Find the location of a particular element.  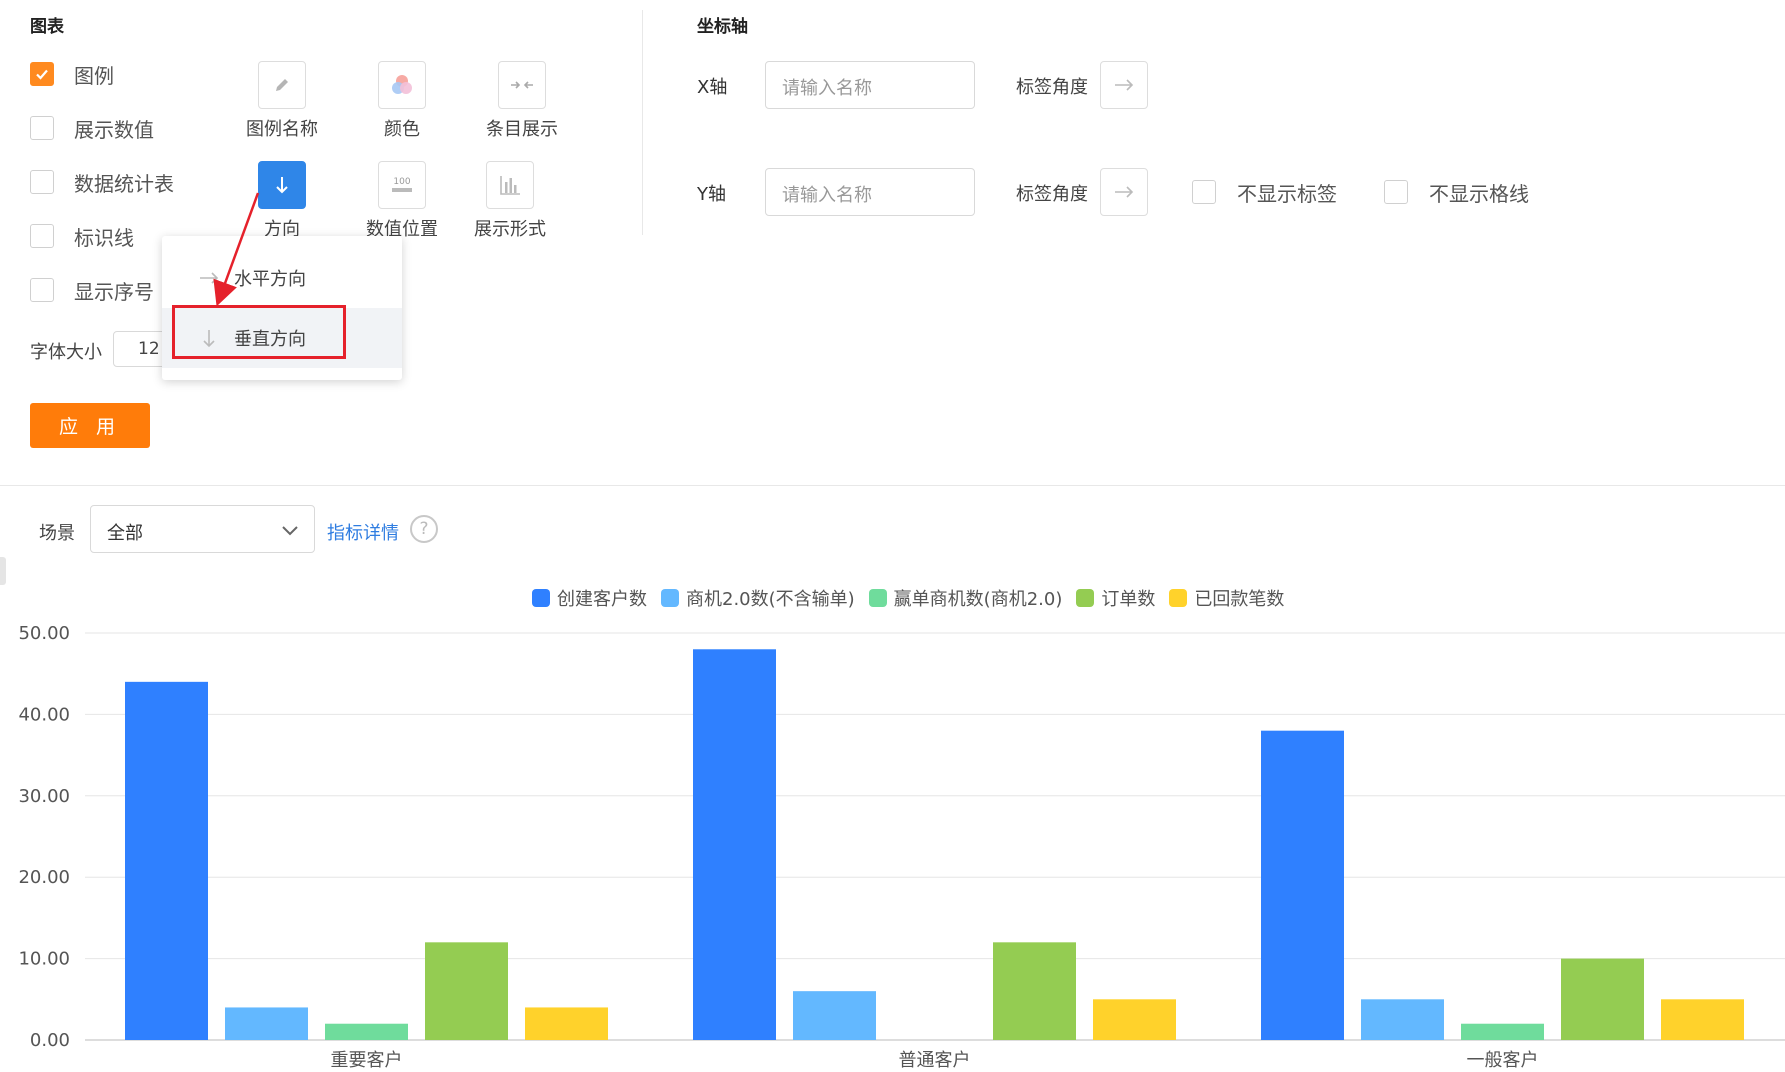

tool-item-display: 条目展示 is located at coordinates (522, 101).